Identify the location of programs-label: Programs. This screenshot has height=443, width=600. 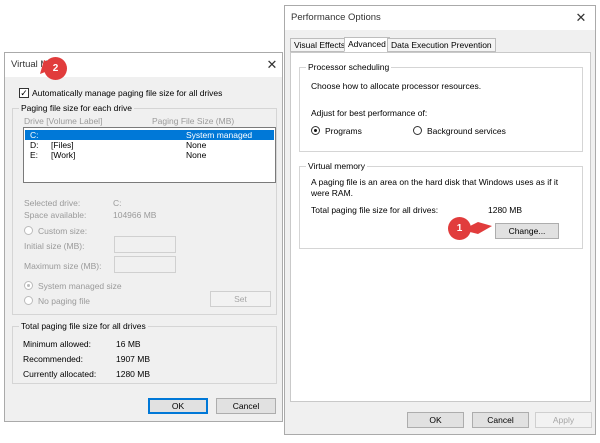
(343, 131).